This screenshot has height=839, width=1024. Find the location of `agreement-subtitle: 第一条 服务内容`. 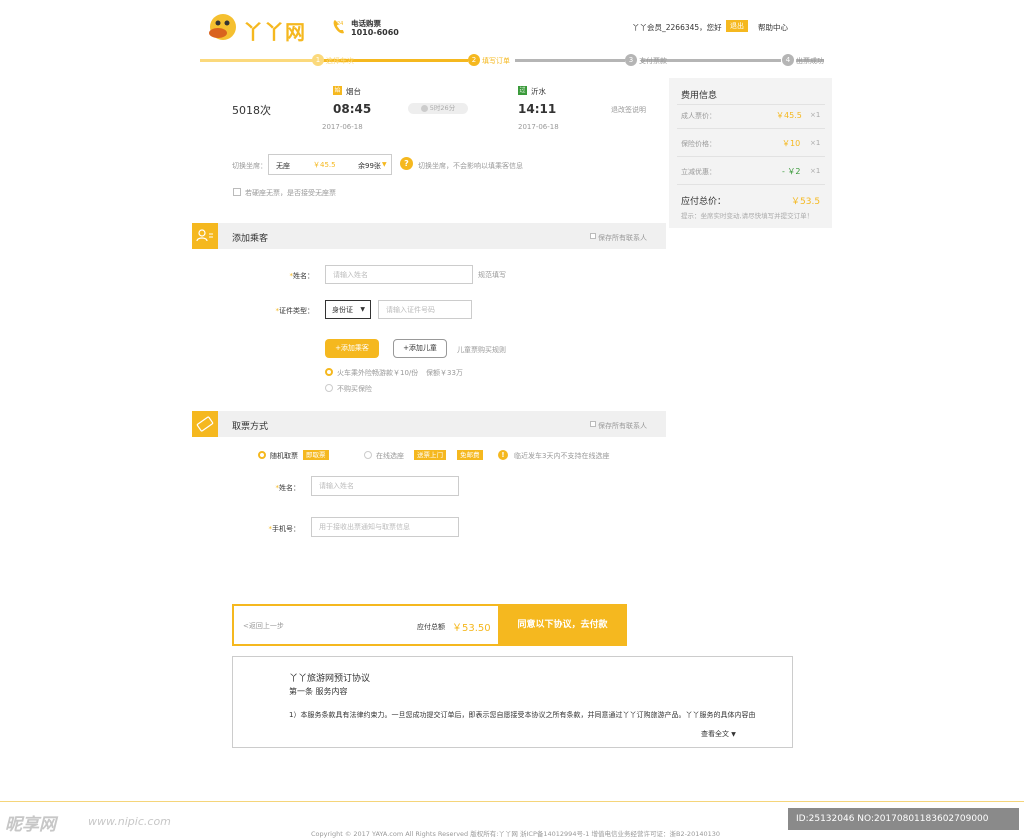

agreement-subtitle: 第一条 服务内容 is located at coordinates (318, 691).